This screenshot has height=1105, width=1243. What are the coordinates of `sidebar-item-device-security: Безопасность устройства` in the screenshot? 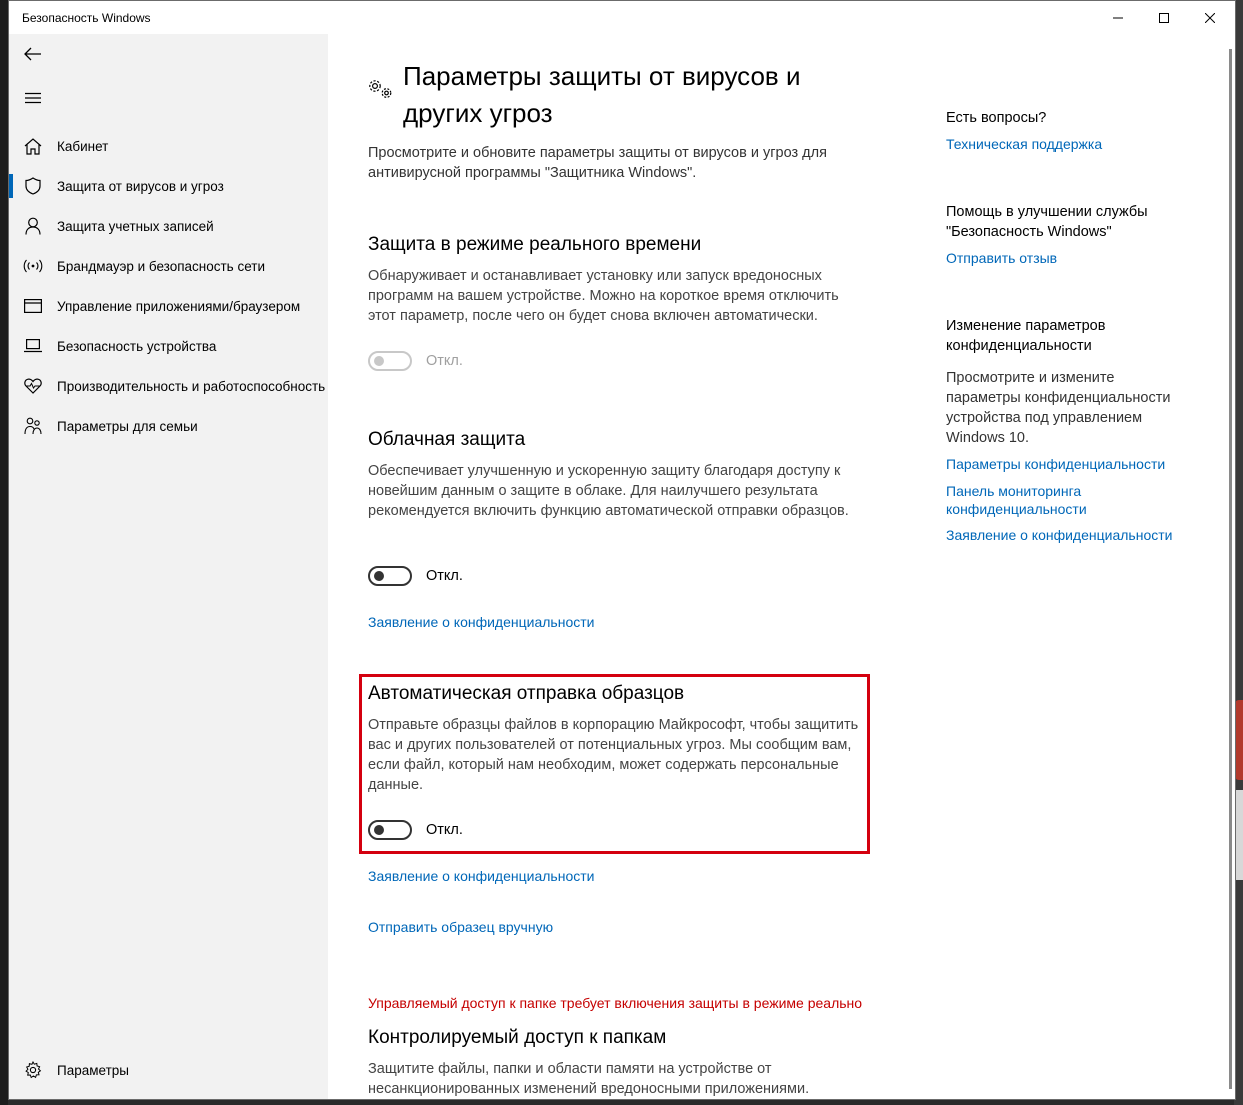 It's located at (168, 346).